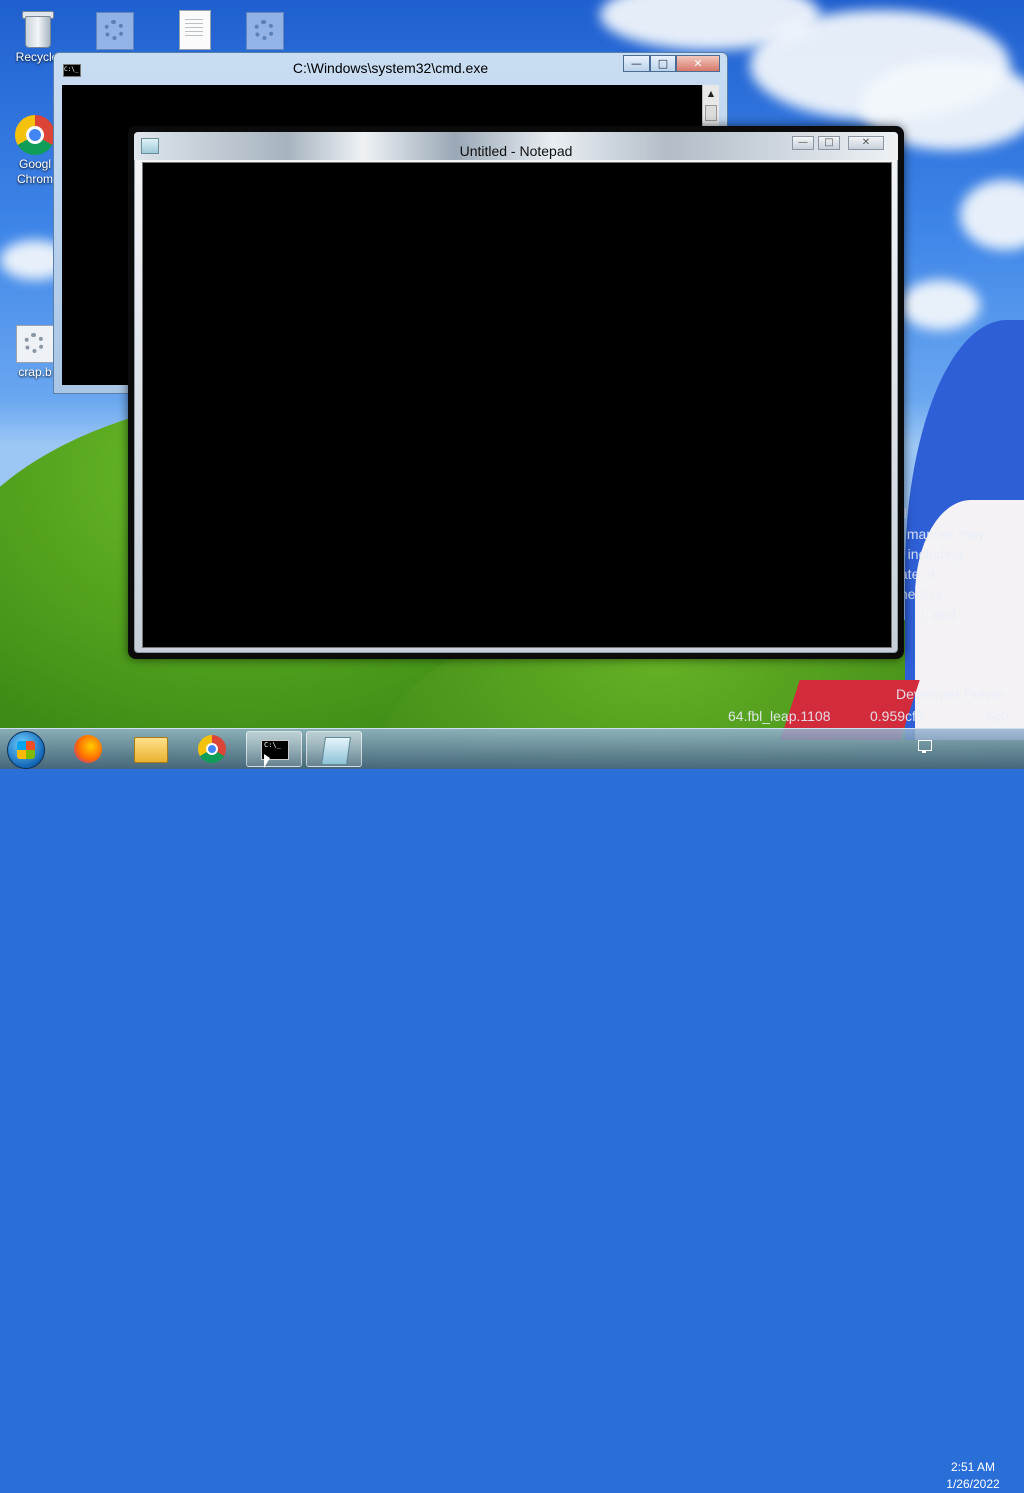 Image resolution: width=1024 pixels, height=1493 pixels. I want to click on desktop-icon-config, so click(265, 32).